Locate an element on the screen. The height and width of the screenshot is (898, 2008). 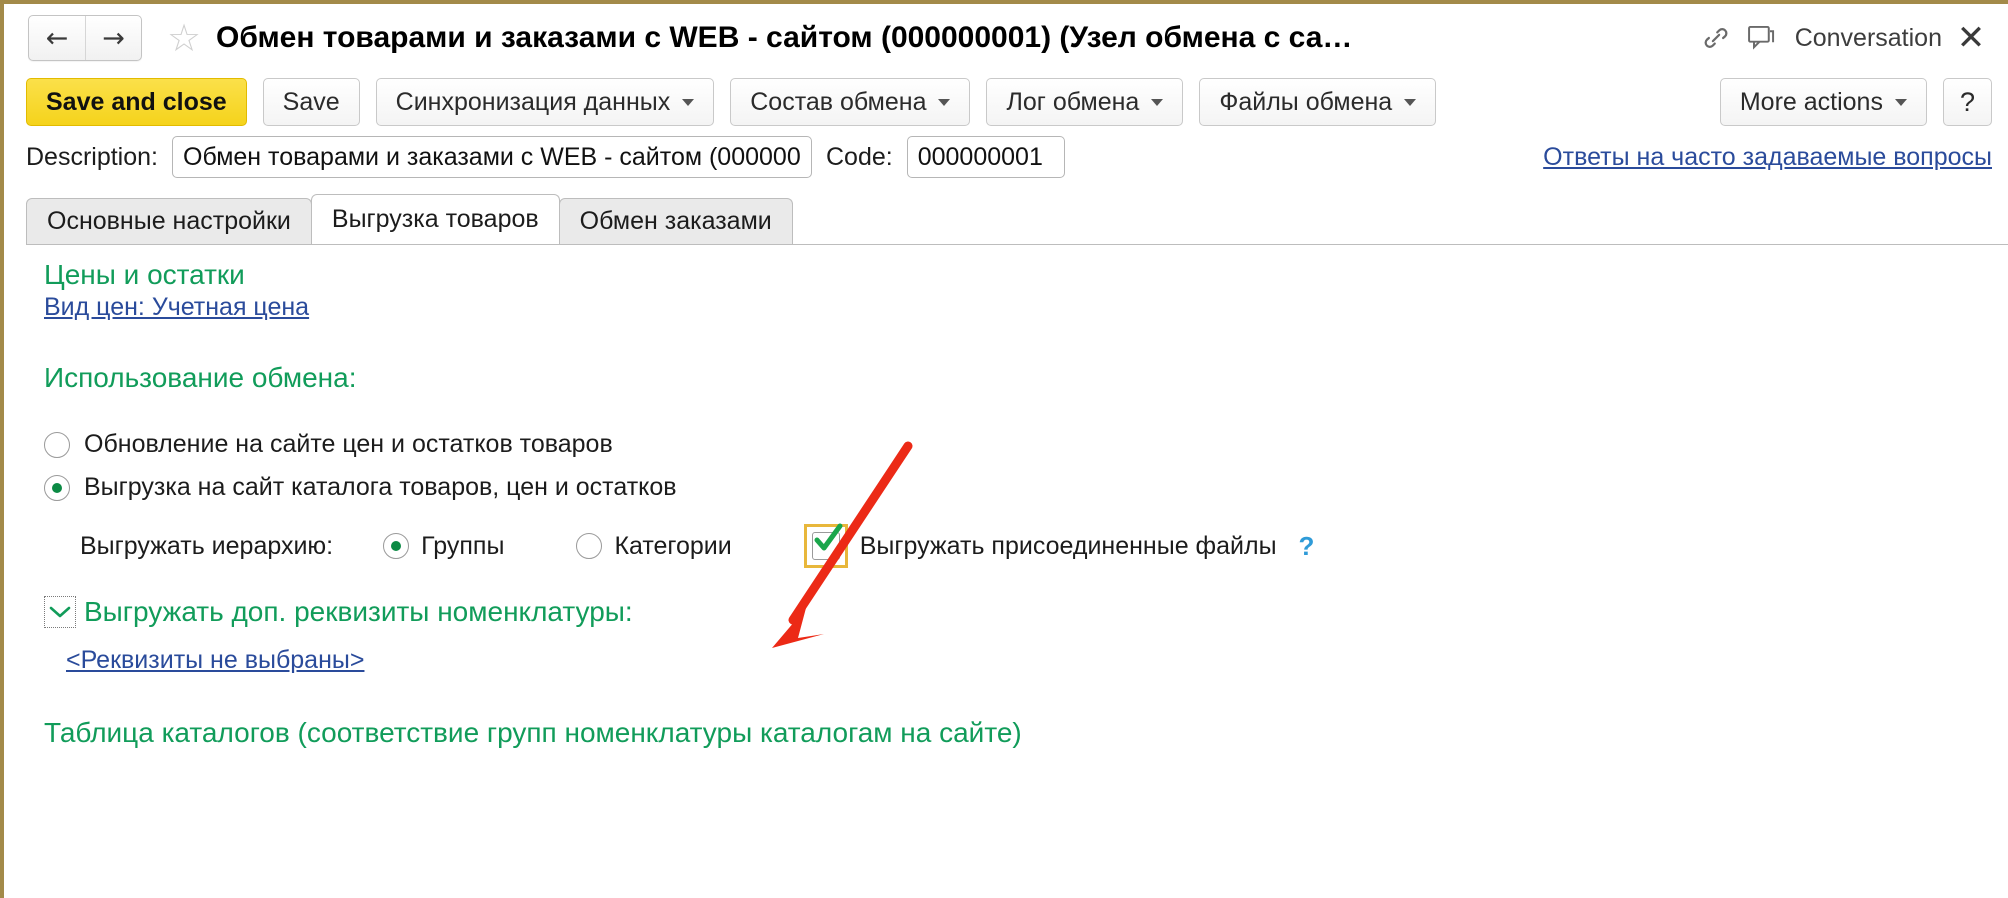
price-type-link: Вид цен: Учетная цена is located at coordinates (176, 307).